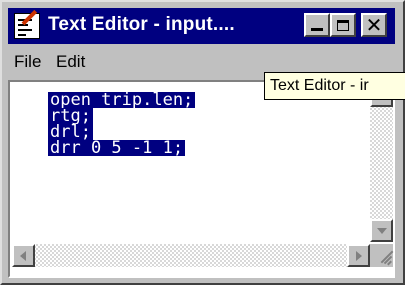  I want to click on scroll-down-button, so click(381, 230).